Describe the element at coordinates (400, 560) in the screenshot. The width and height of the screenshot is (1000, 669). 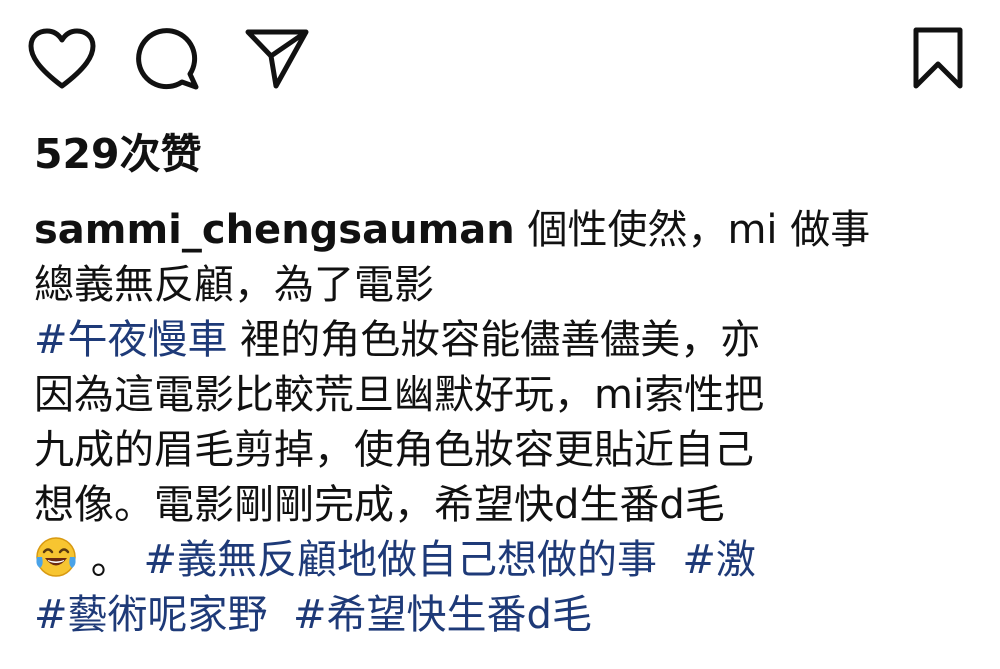
I see `hashtag-link: #義無反顧地做自己想做的事` at that location.